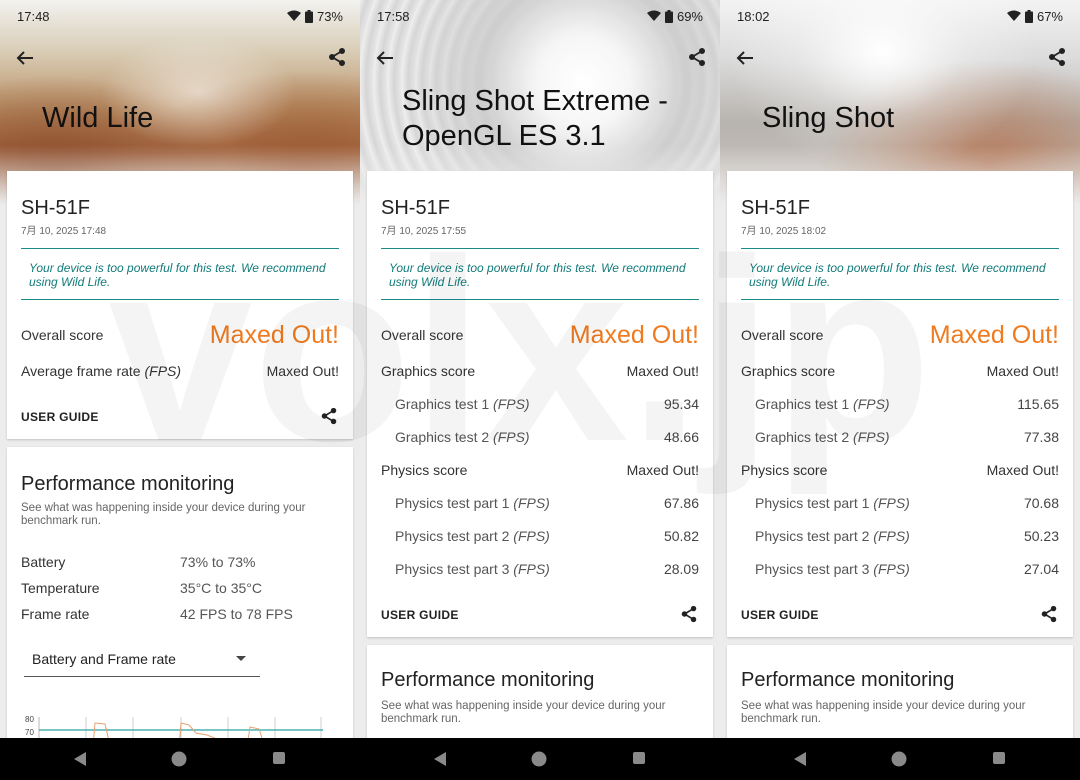 The width and height of the screenshot is (1080, 780). I want to click on score-row-value: 115.65, so click(1038, 404).